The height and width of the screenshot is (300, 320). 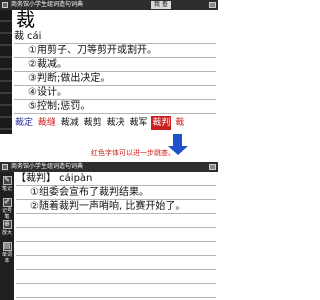 What do you see at coordinates (116, 179) in the screenshot?
I see `entry-line: 【裁判】 cáipàn` at bounding box center [116, 179].